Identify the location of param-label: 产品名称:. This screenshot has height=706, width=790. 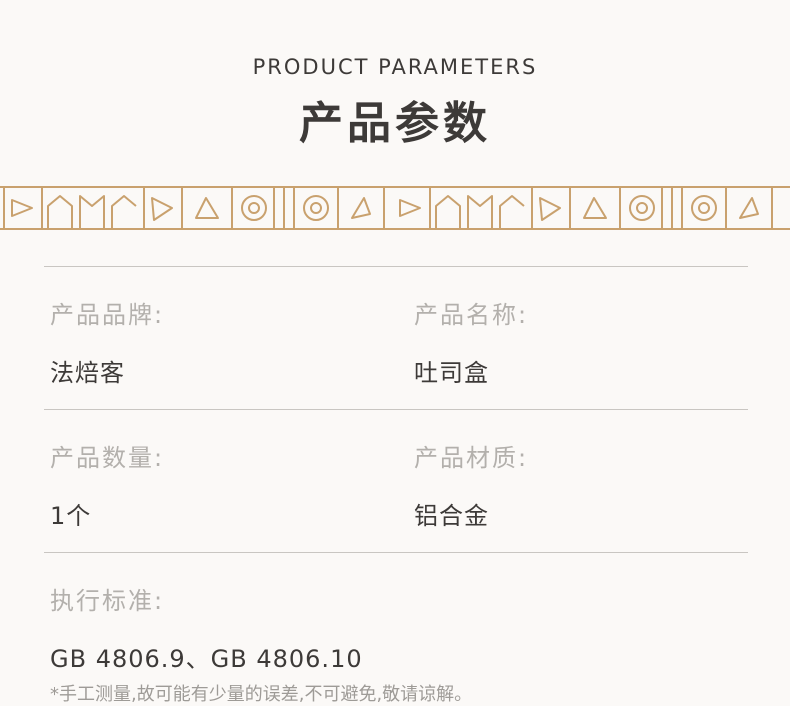
(471, 315).